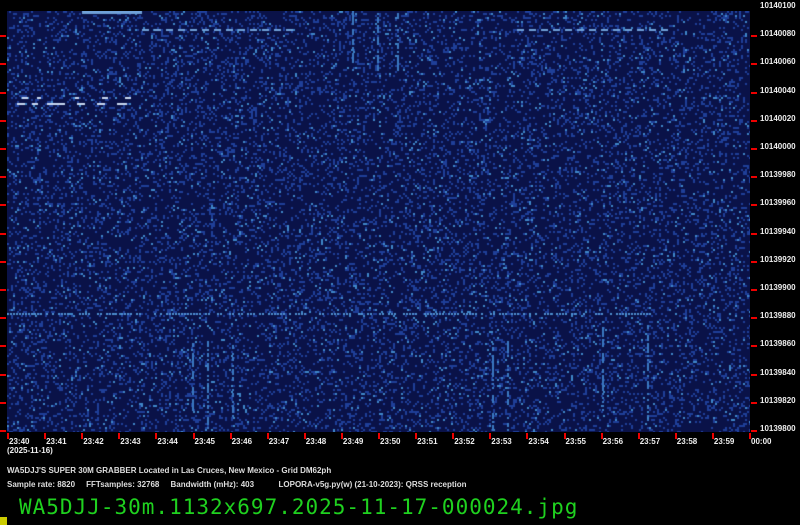  What do you see at coordinates (353, 441) in the screenshot?
I see `time-label: 23:49` at bounding box center [353, 441].